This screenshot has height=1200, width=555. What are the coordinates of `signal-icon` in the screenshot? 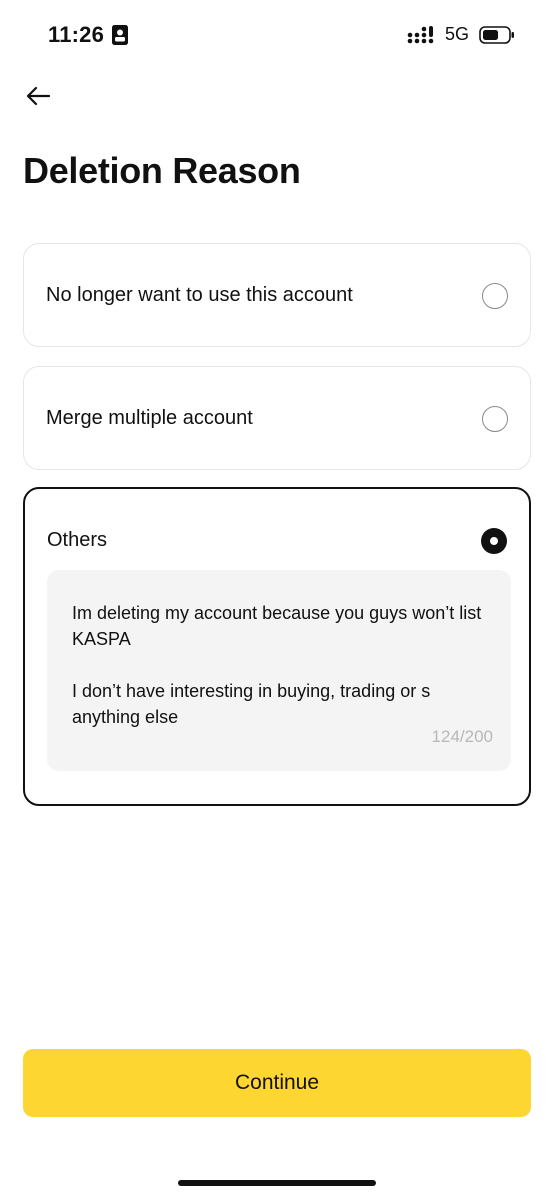 It's located at (422, 35).